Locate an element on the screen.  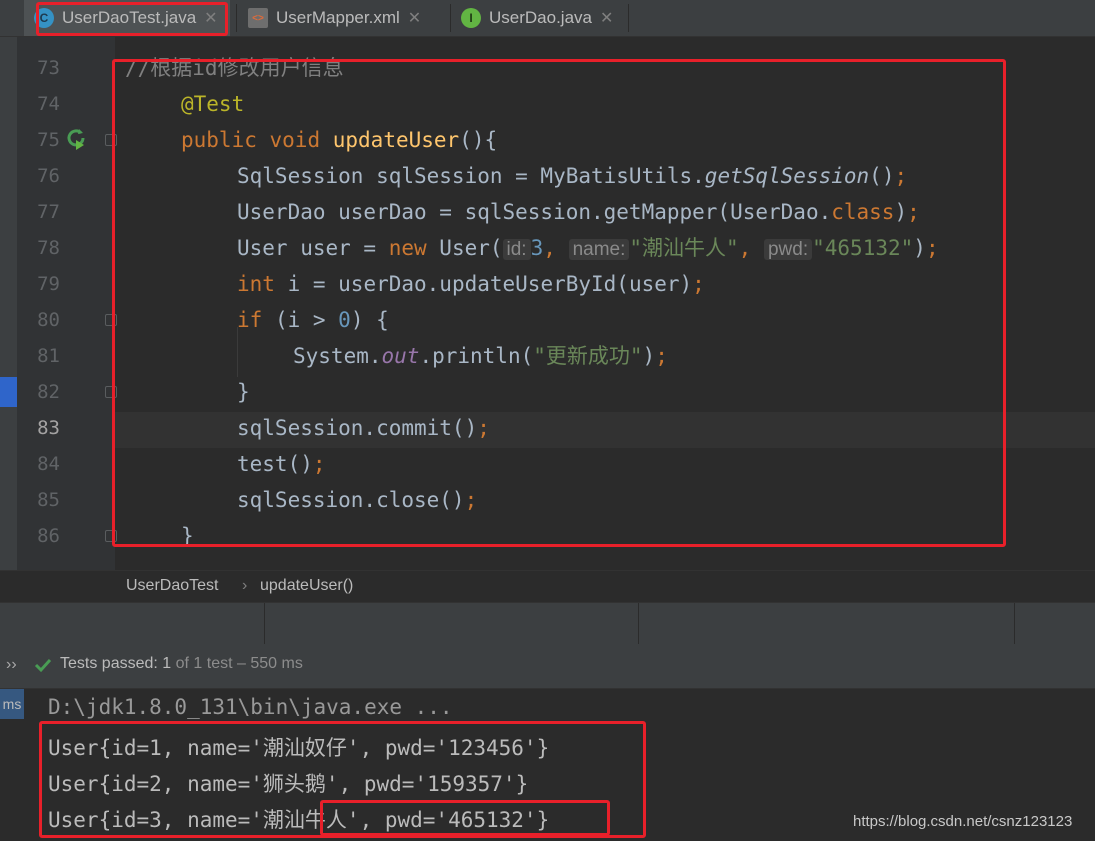
highlight-box-updated-value is located at coordinates (465, 818).